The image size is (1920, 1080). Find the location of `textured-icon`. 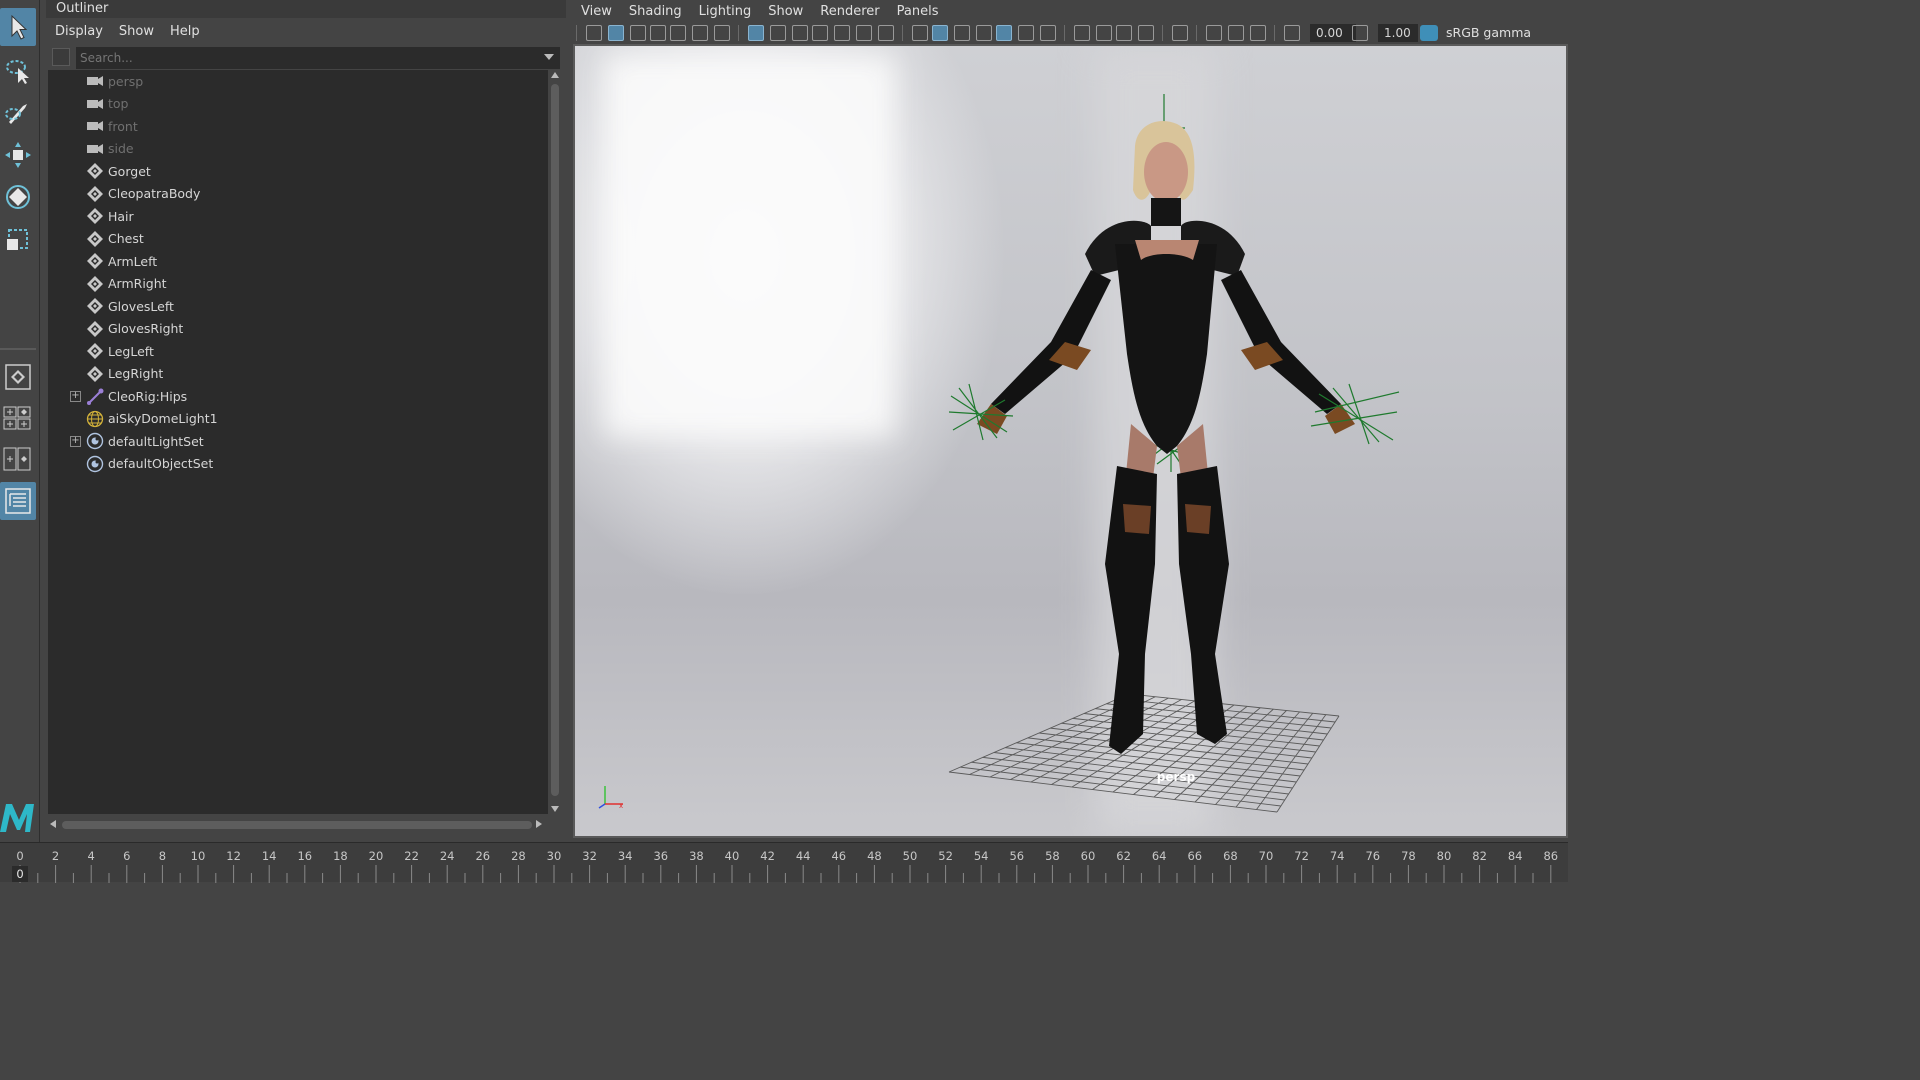

textured-icon is located at coordinates (1004, 33).